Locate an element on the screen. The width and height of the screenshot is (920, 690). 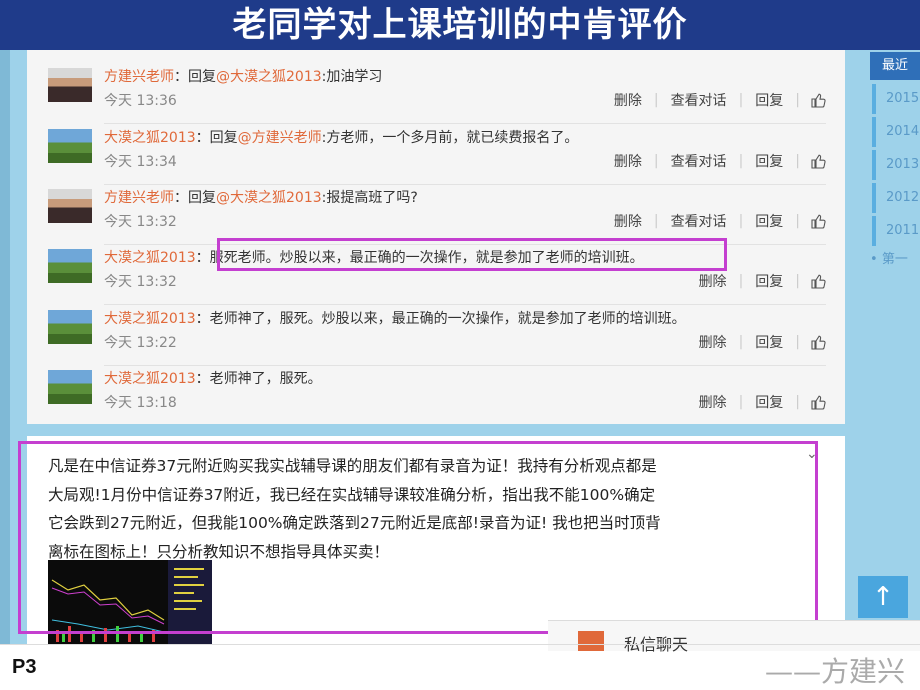
highlight-box-comment is located at coordinates (472, 254).